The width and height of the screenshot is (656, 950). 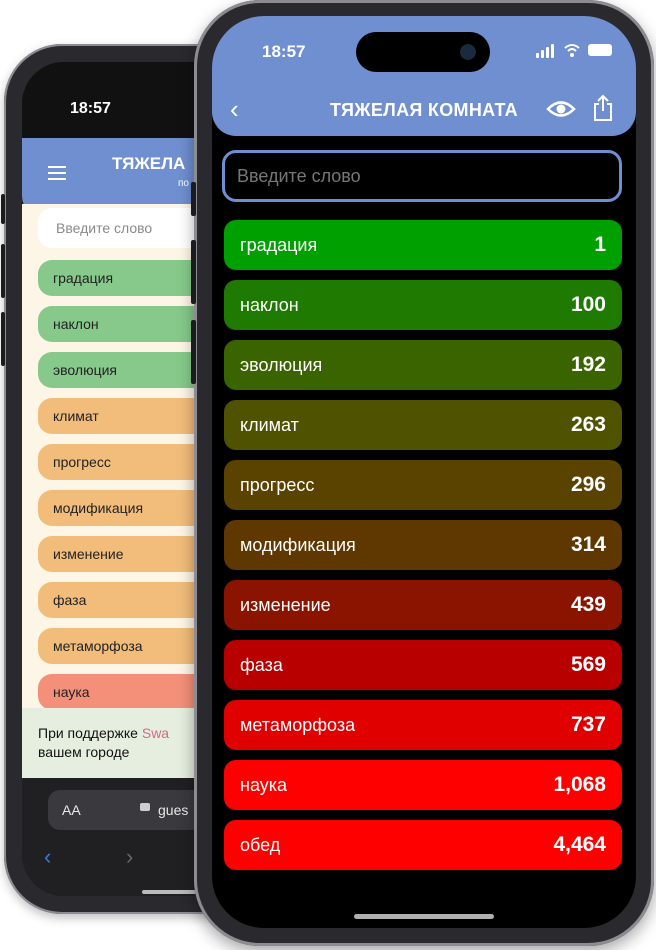 I want to click on guess-rank: 1, so click(x=600, y=244).